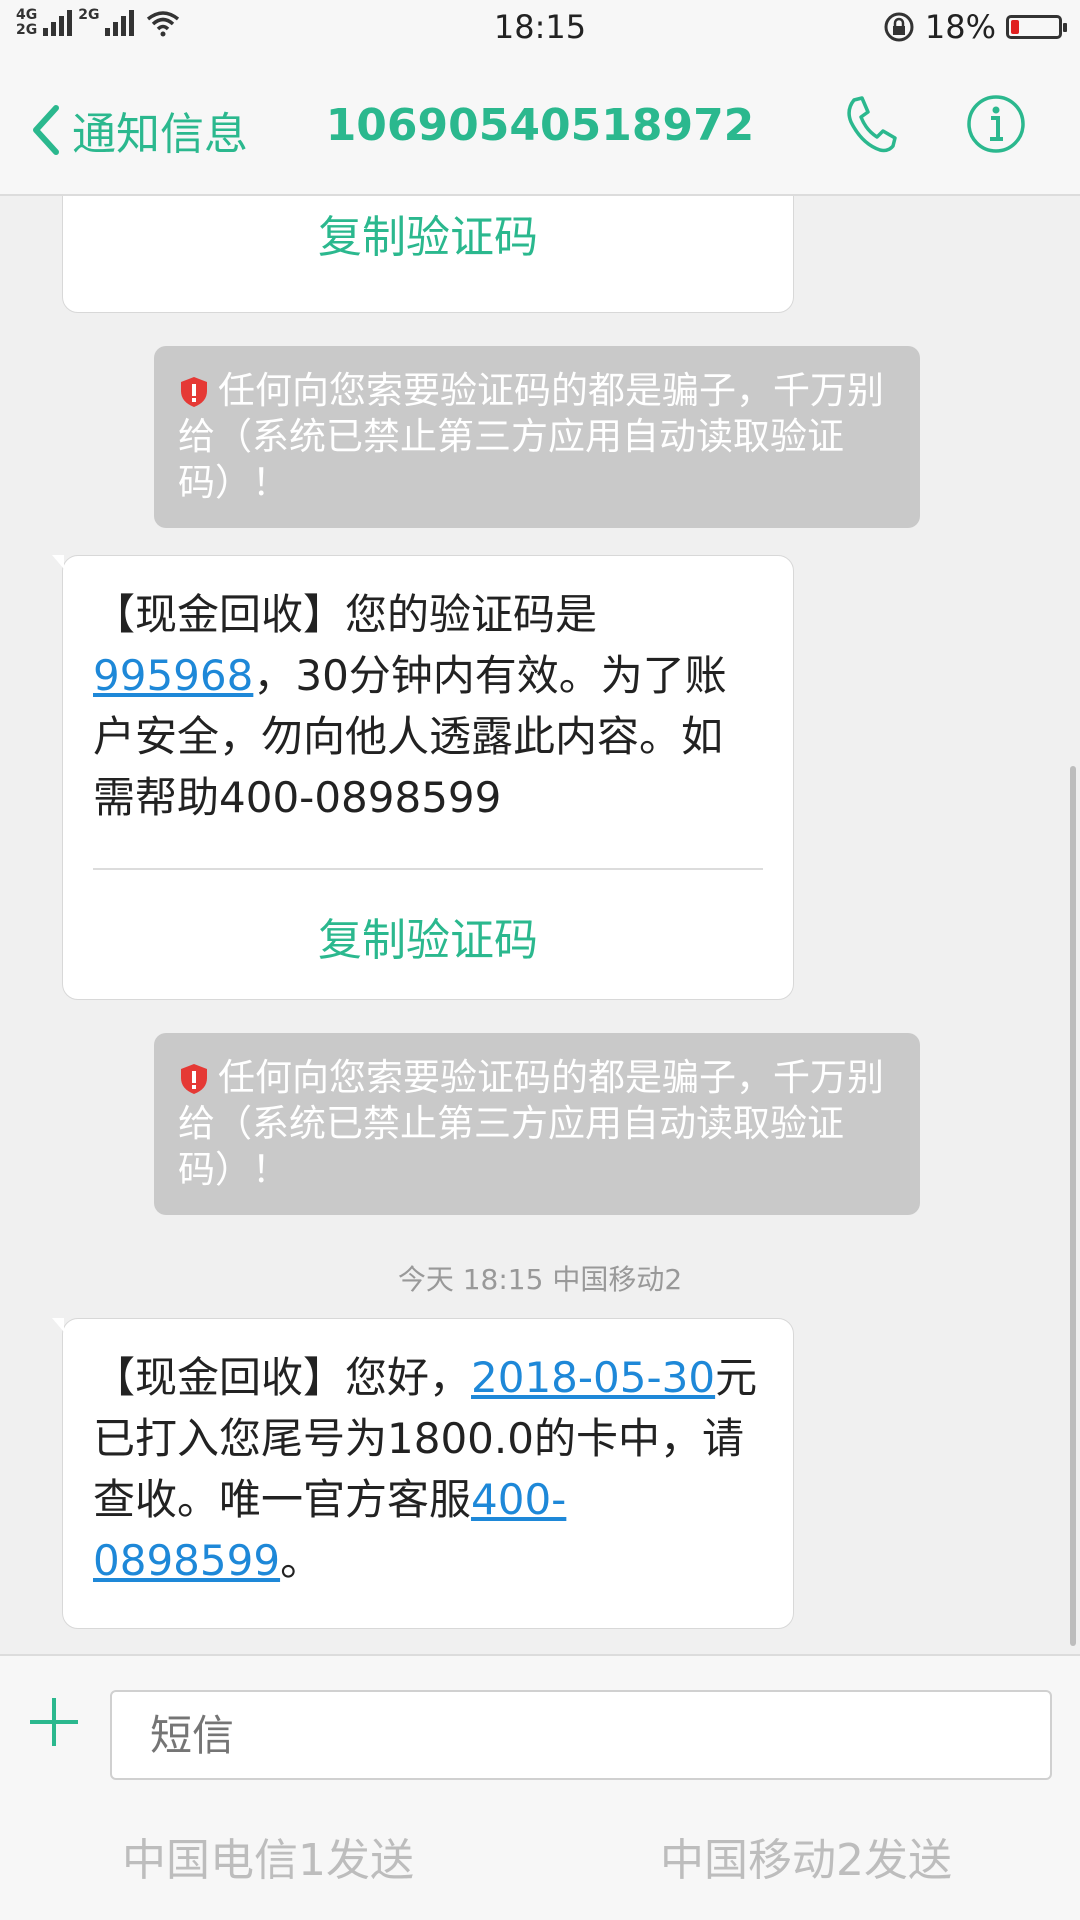  I want to click on verification-code-link: 995968, so click(173, 675).